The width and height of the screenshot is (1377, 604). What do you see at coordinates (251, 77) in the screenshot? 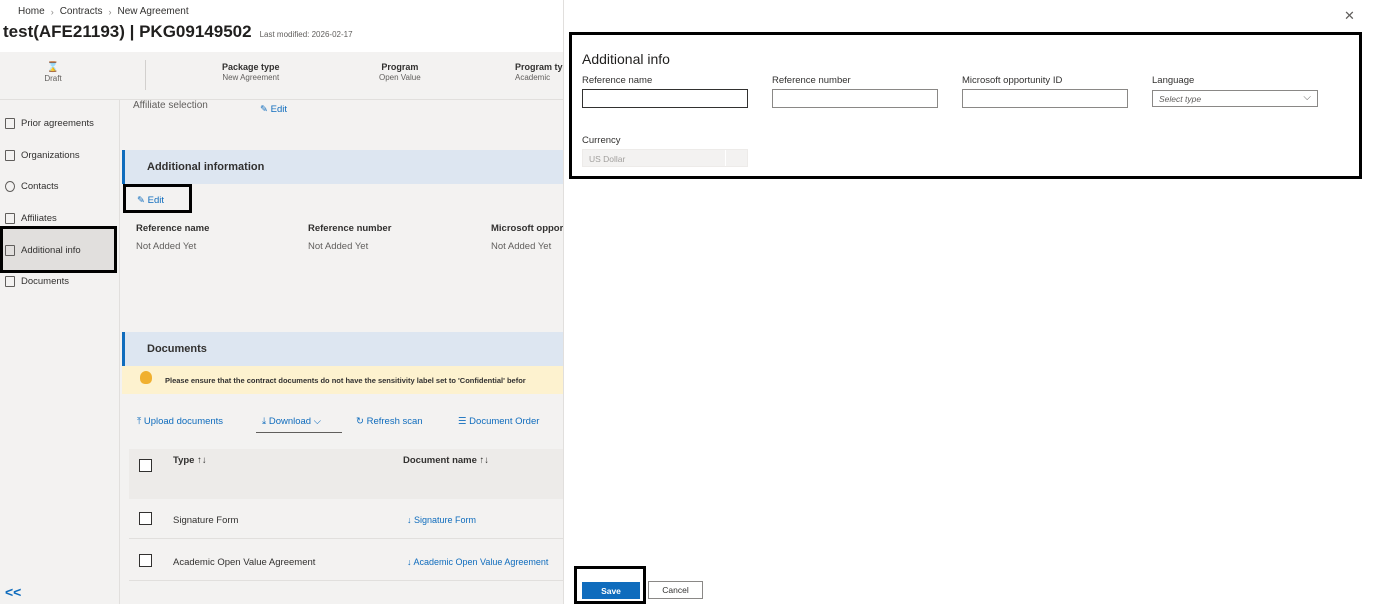
I see `summary-value: New Agreement` at bounding box center [251, 77].